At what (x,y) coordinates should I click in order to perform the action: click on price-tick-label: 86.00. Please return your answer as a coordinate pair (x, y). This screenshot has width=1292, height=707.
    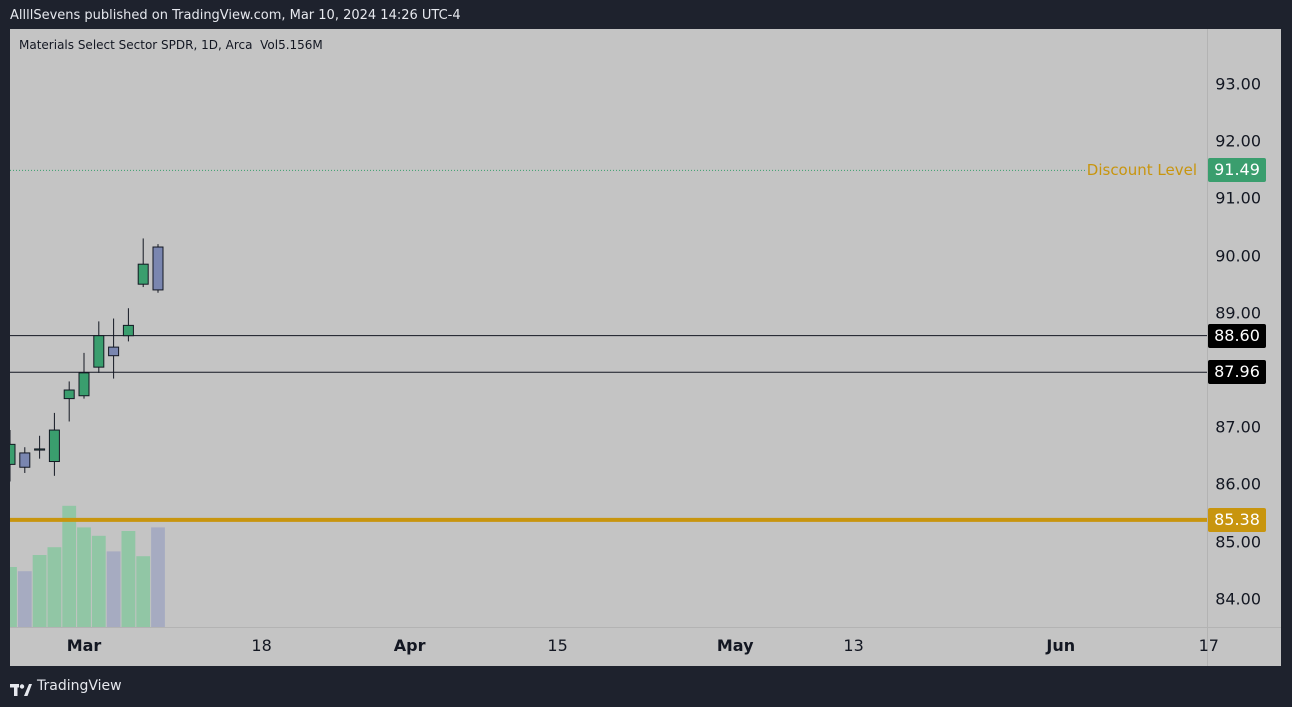
    Looking at the image, I should click on (1238, 484).